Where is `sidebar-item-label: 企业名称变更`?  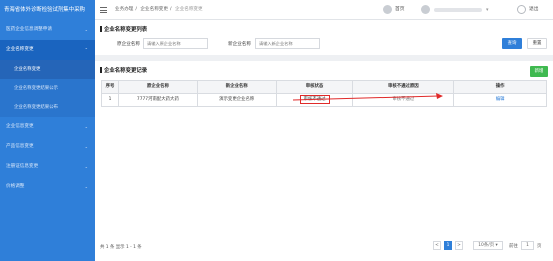 sidebar-item-label: 企业名称变更 is located at coordinates (20, 49).